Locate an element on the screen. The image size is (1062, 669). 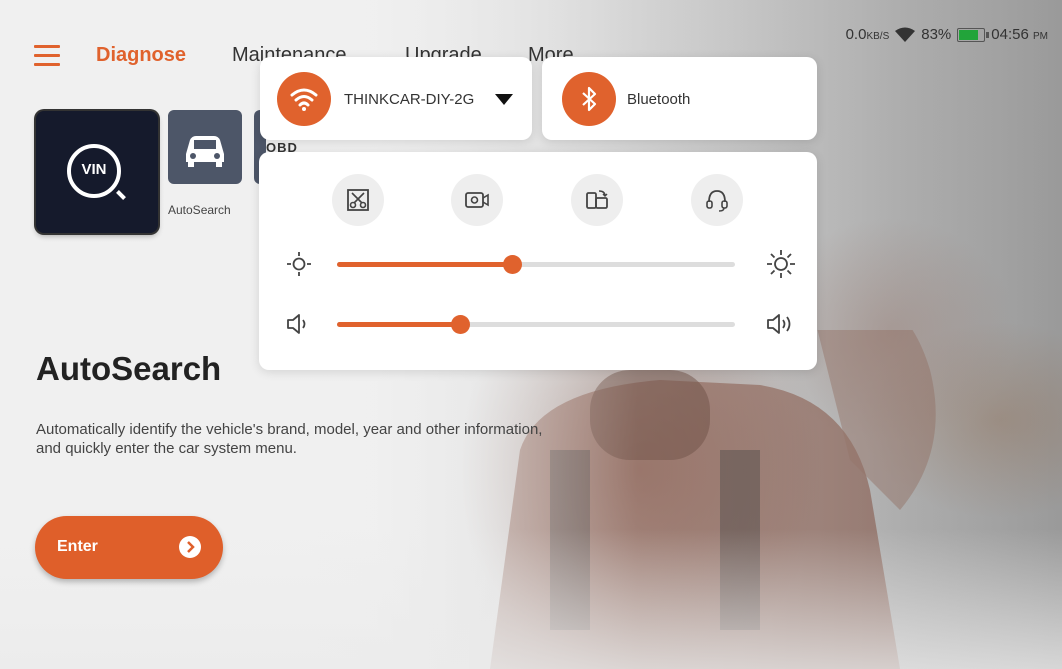
wifi-network-name: THINKCAR-DIY-2G is located at coordinates (409, 99).